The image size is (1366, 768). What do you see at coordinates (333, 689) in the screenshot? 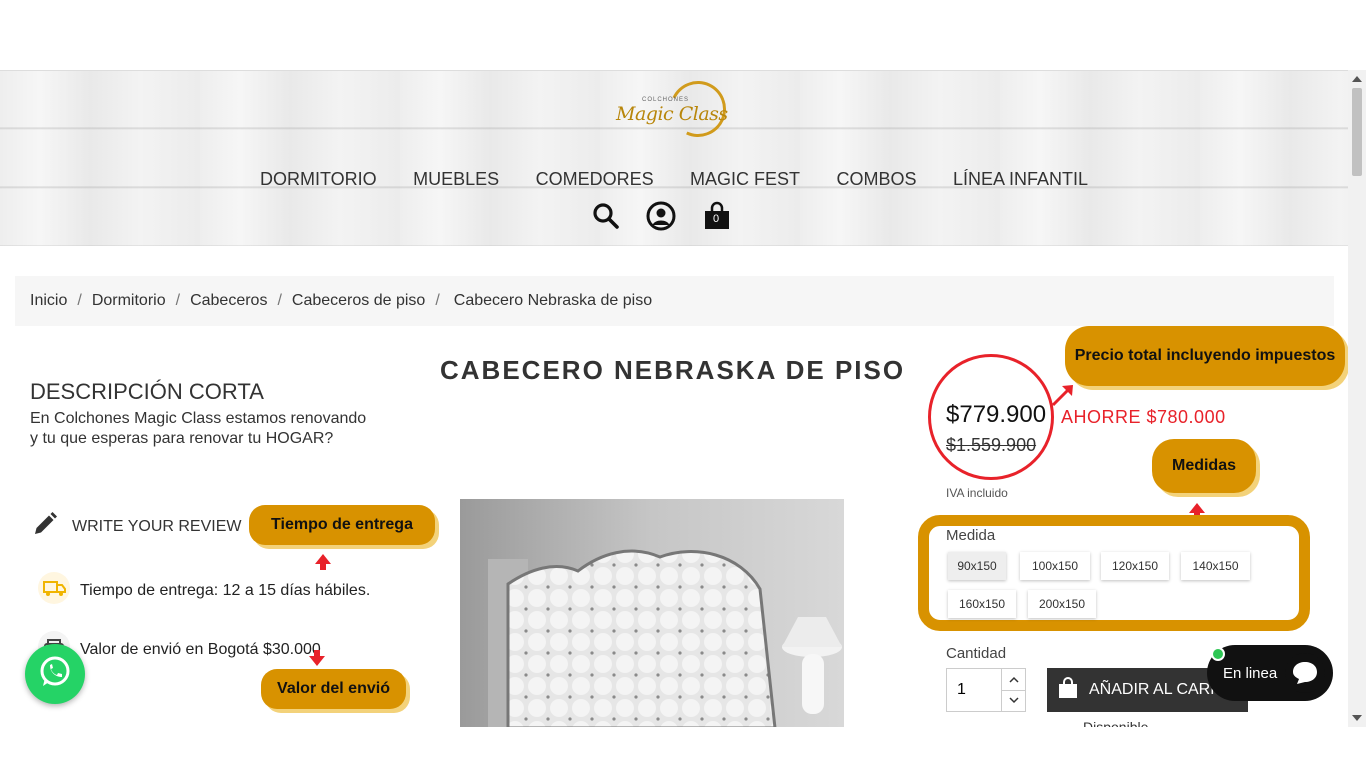
I see `callout-valor-envio: Valor del envió` at bounding box center [333, 689].